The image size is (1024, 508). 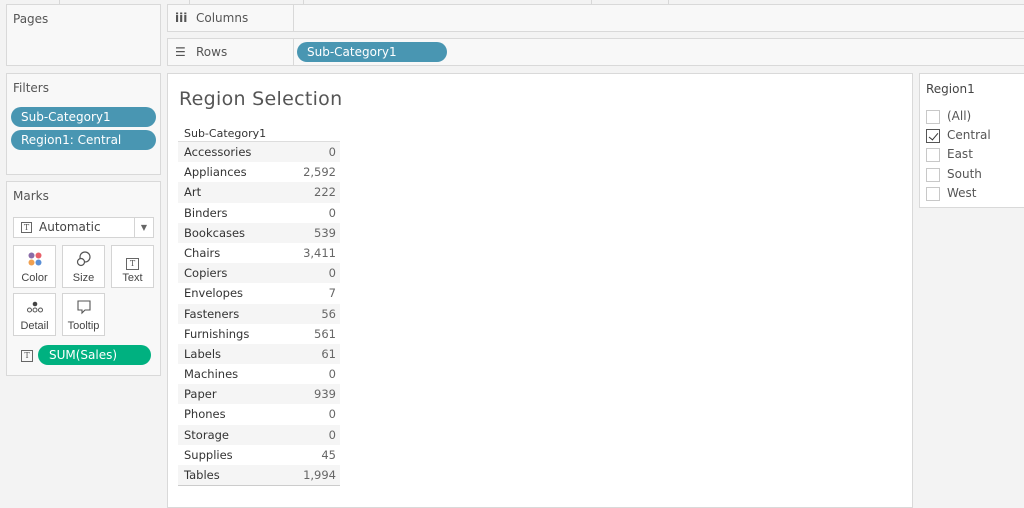 What do you see at coordinates (31, 19) in the screenshot?
I see `pages-title: Pages` at bounding box center [31, 19].